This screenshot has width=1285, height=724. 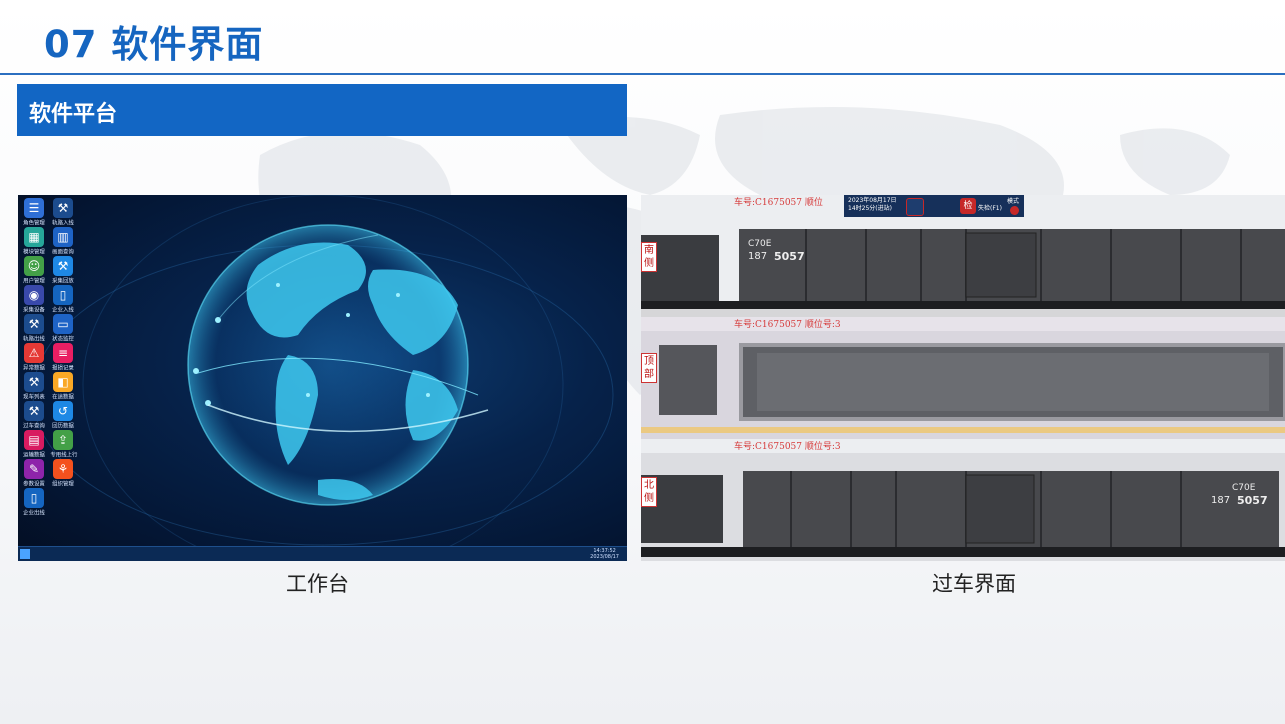 I want to click on desktop-app-label: 专用线上行, so click(x=64, y=455).